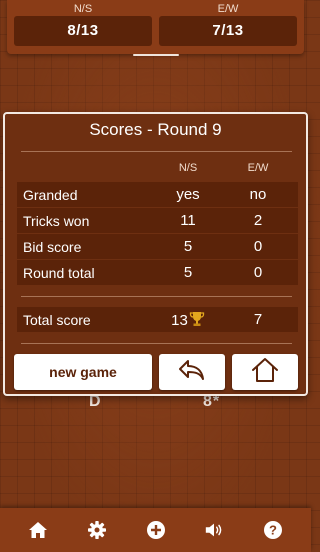  I want to click on dialog-title: Scores - Round 9, so click(155, 129).